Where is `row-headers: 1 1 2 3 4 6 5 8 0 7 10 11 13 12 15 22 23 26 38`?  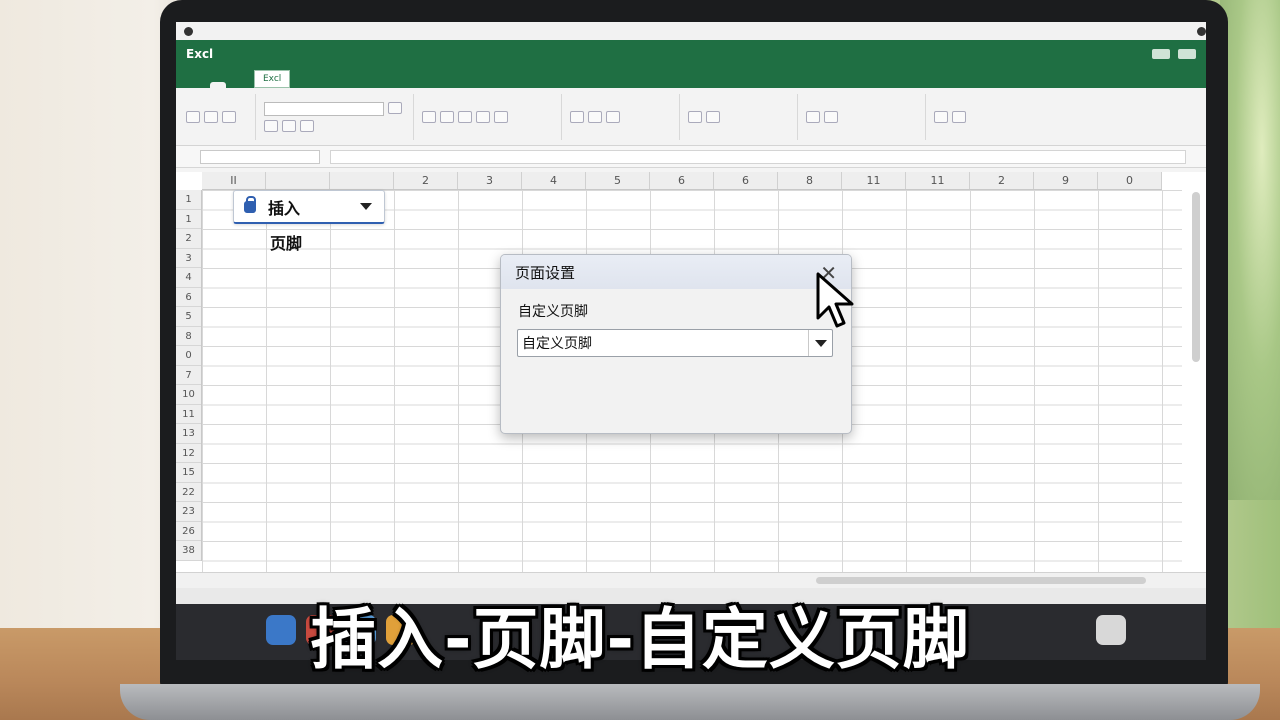 row-headers: 1 1 2 3 4 6 5 8 0 7 10 11 13 12 15 22 23 26 38 is located at coordinates (189, 375).